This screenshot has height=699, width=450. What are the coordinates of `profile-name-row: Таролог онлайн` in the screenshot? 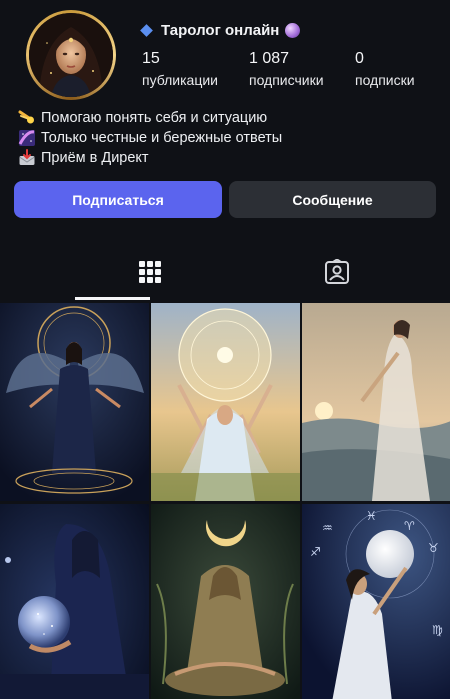 It's located at (220, 30).